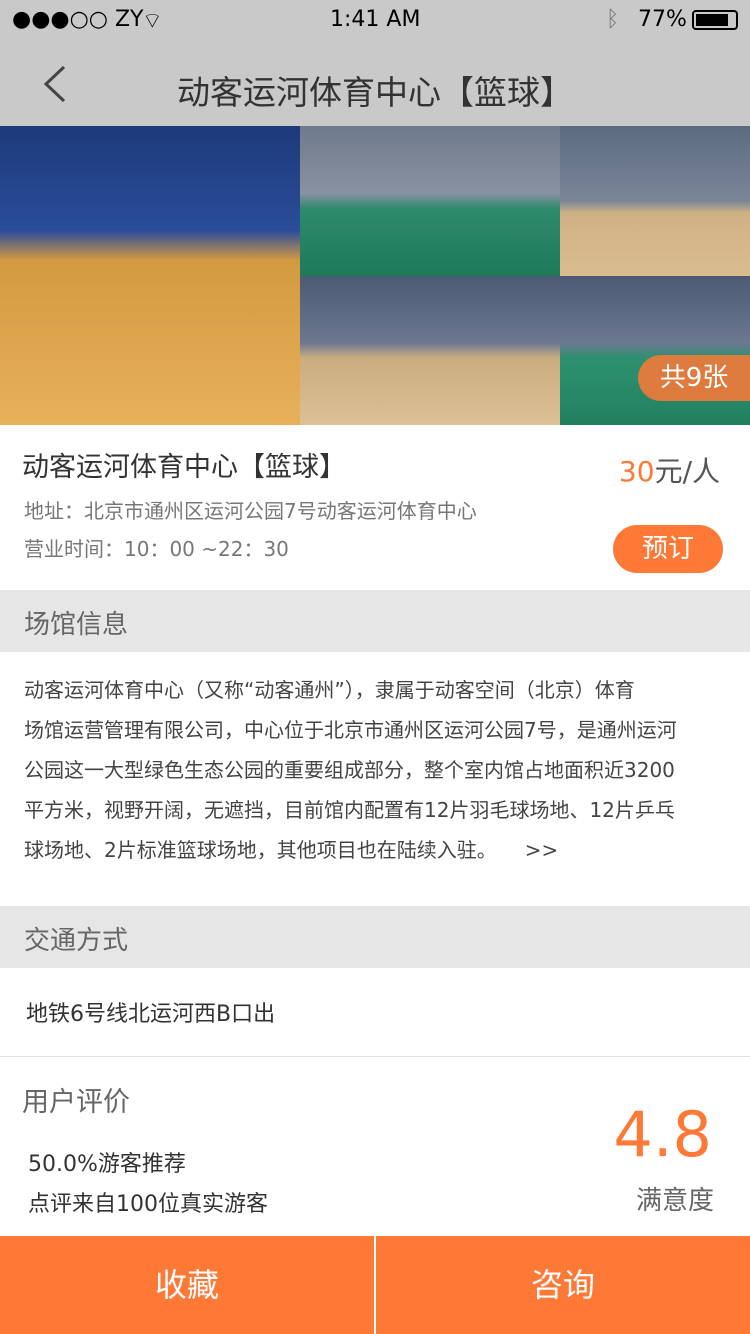 This screenshot has width=750, height=1334. I want to click on bluetooth-icon: ᛒ, so click(613, 19).